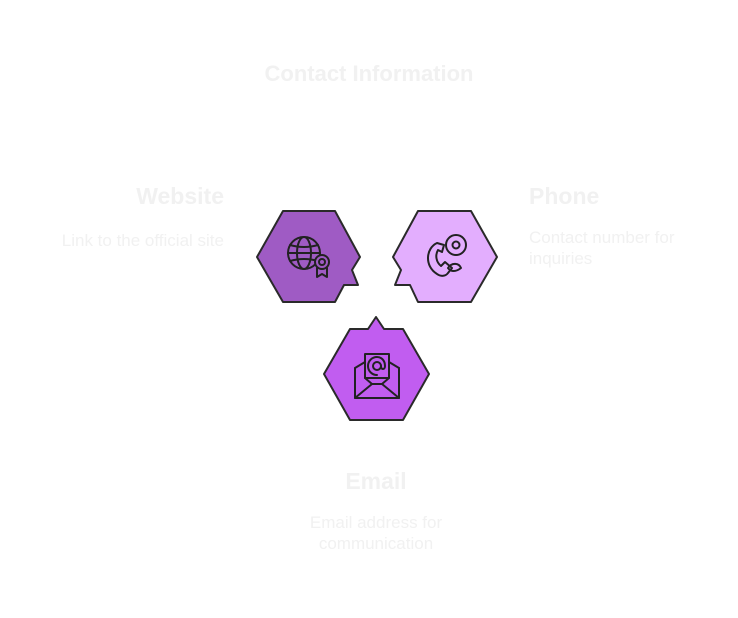 This screenshot has height=618, width=738. I want to click on phone-hexagon, so click(445, 256).